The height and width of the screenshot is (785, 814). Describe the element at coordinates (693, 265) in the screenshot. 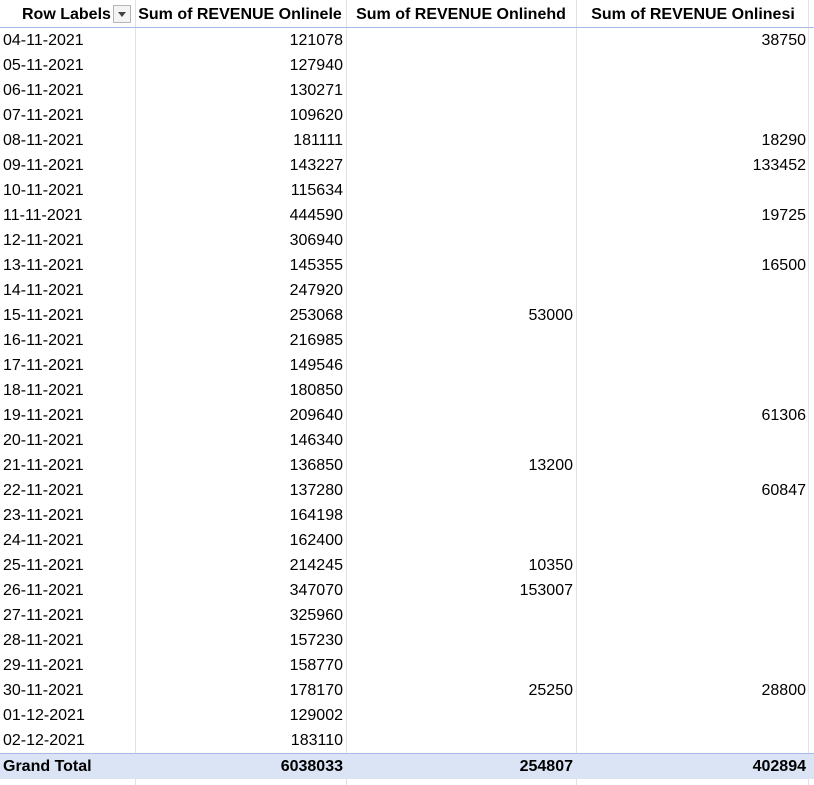

I see `cell-onlinesi: 16500` at that location.